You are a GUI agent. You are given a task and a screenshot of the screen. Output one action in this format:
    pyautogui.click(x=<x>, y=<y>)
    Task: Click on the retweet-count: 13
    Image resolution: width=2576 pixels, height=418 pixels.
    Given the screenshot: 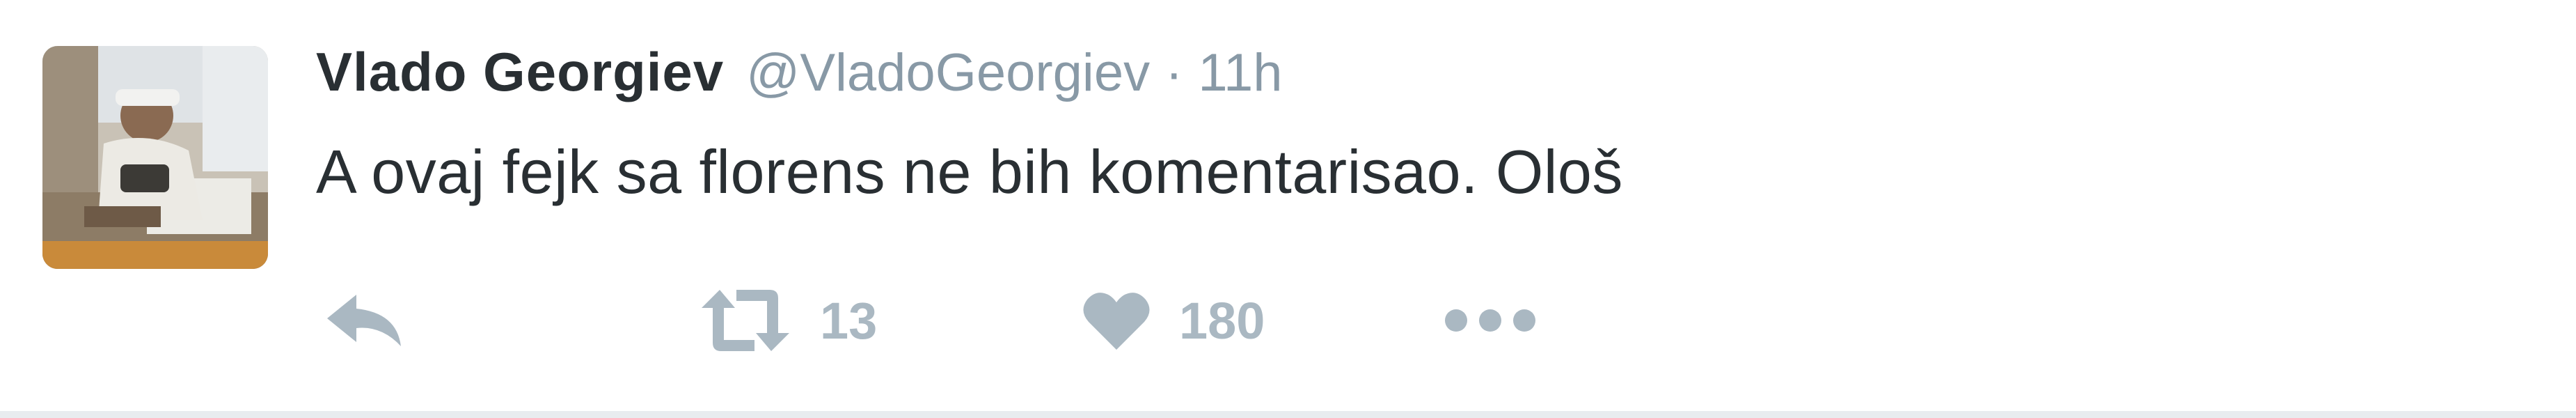 What is the action you would take?
    pyautogui.click(x=849, y=320)
    